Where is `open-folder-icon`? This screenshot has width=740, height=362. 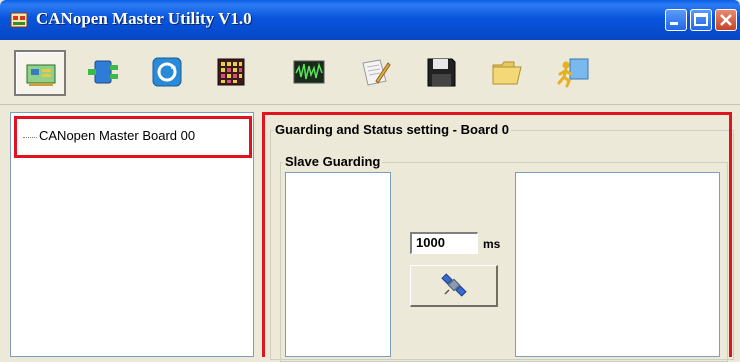
open-folder-icon is located at coordinates (507, 73).